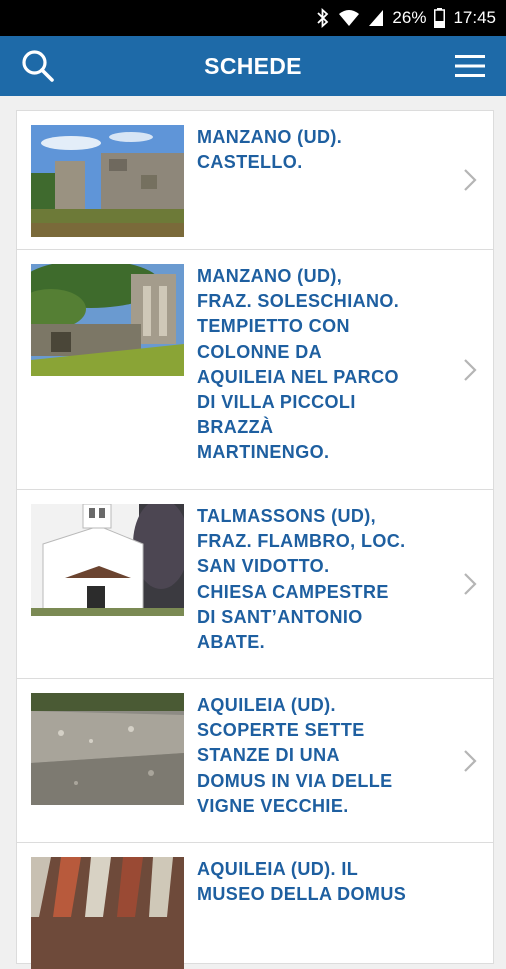  I want to click on app-bar: SCHEDE, so click(253, 66).